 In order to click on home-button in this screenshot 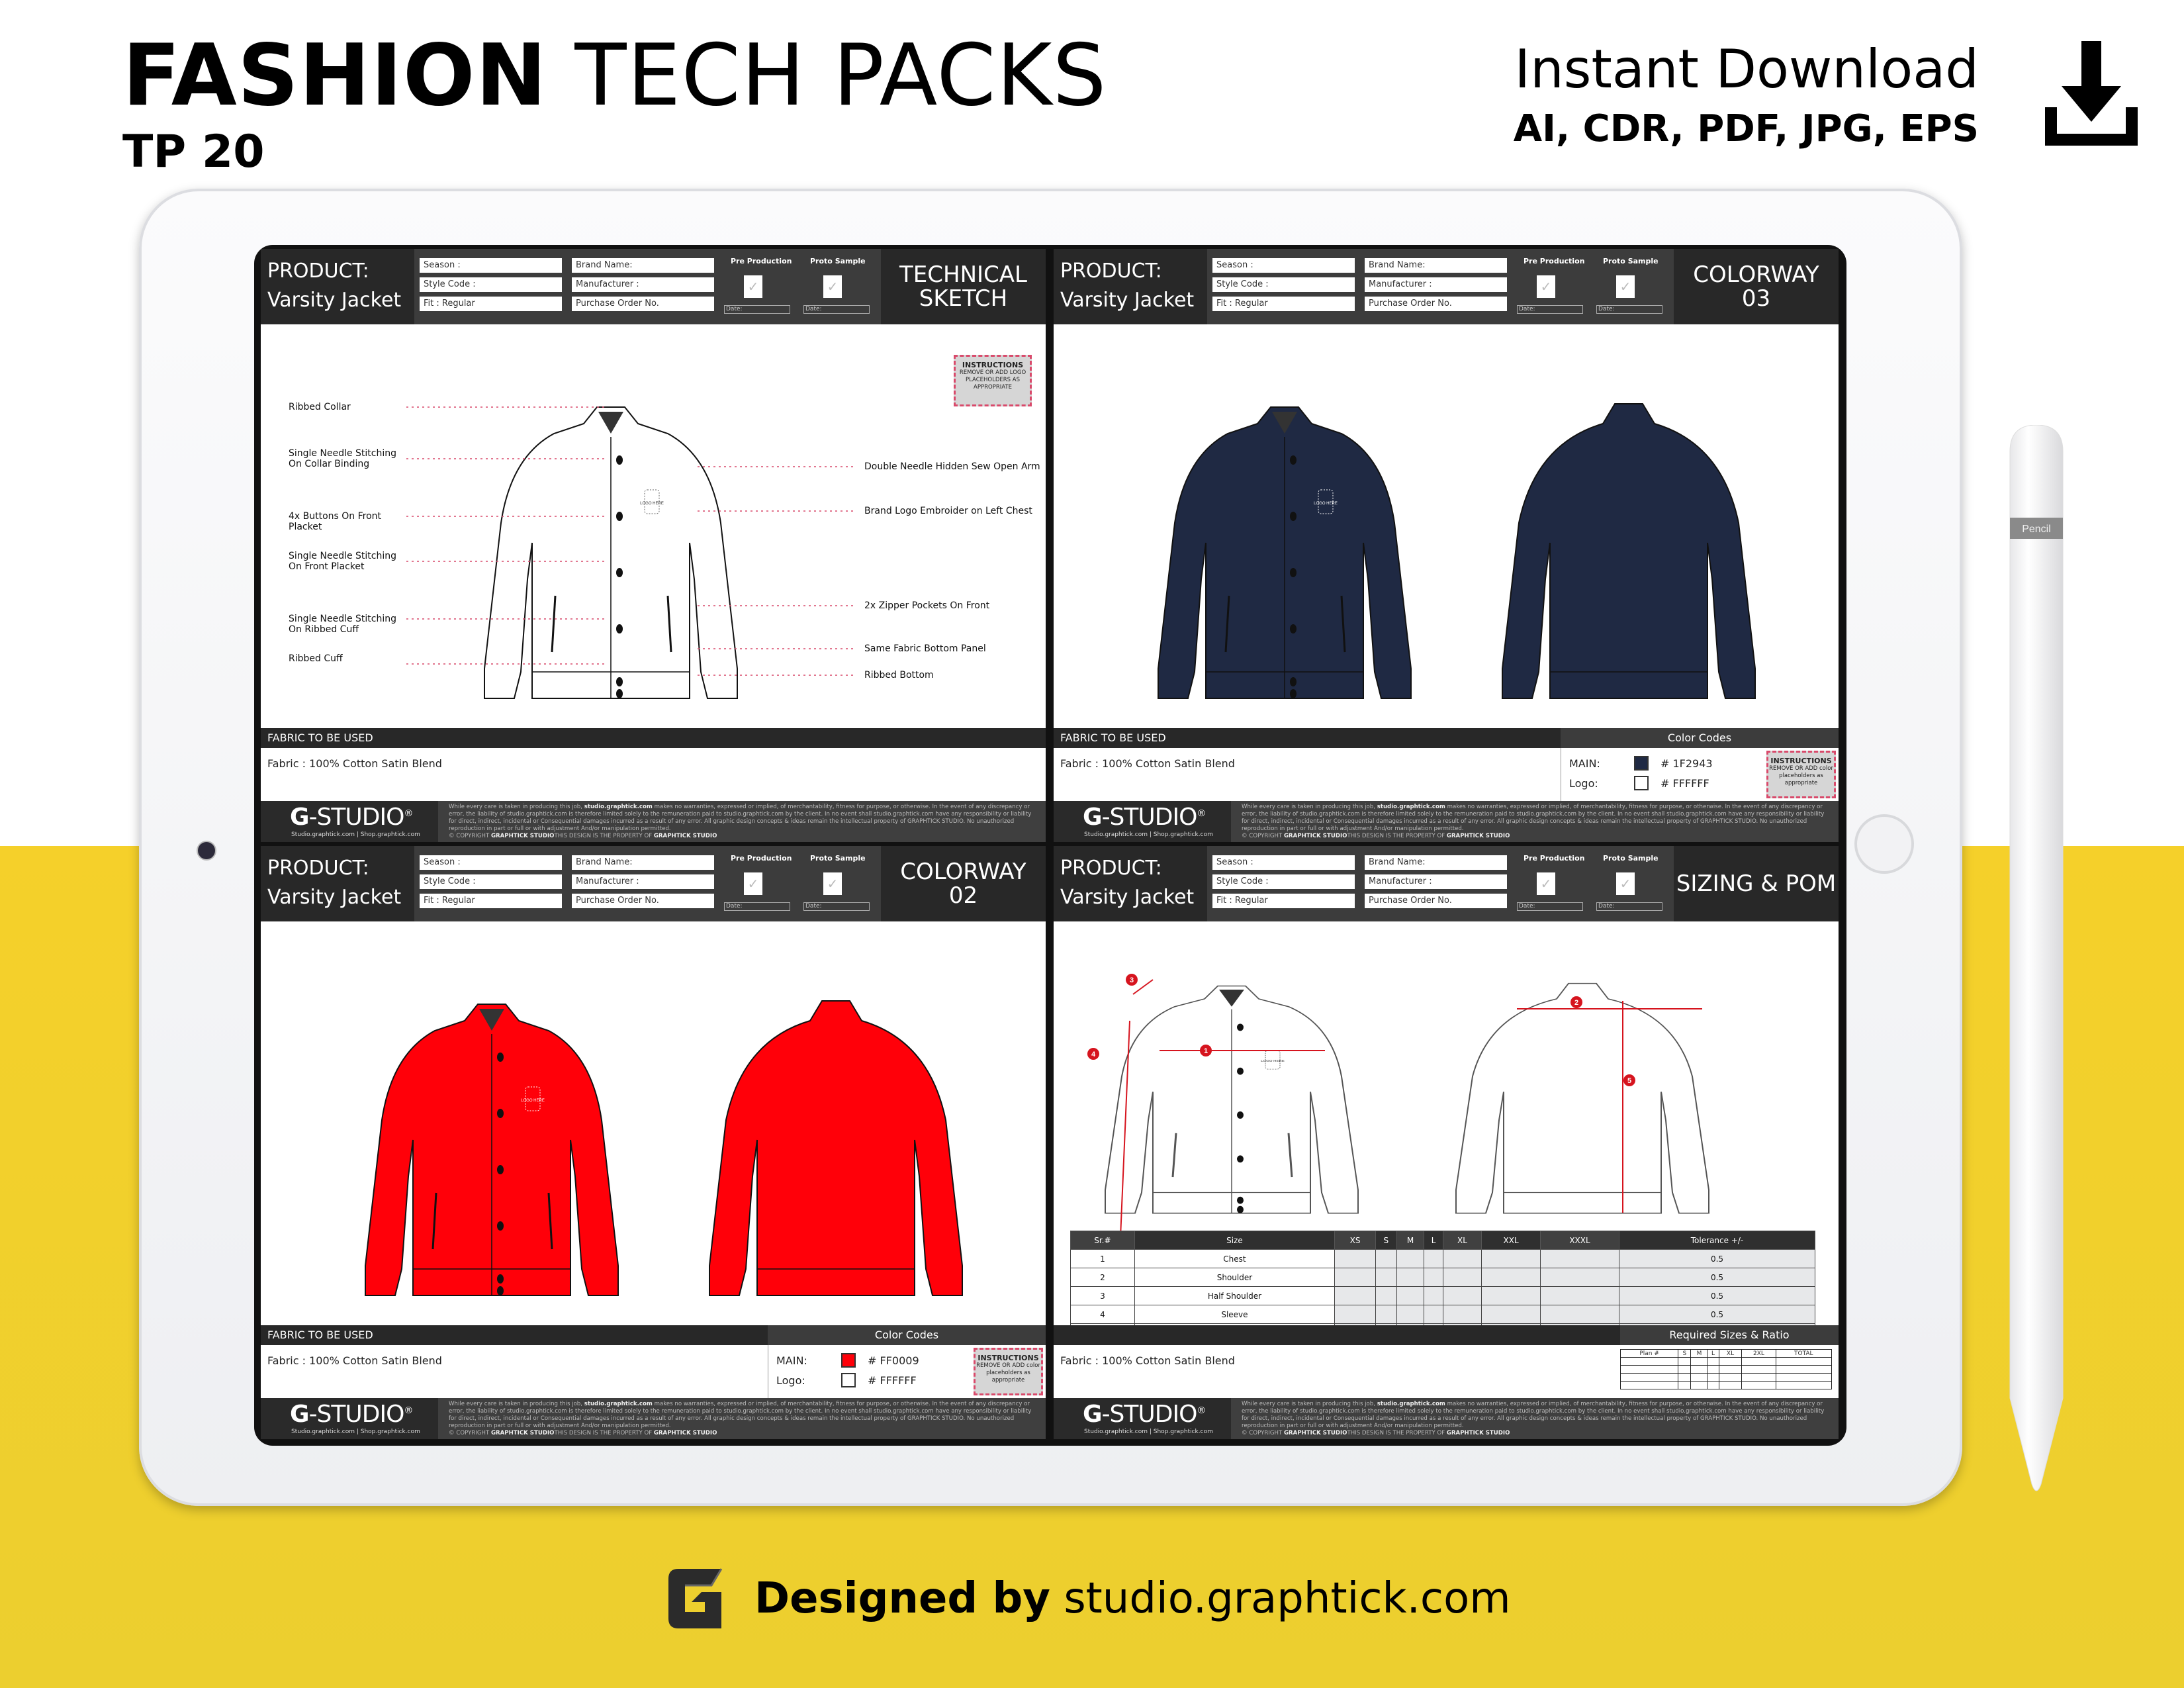, I will do `click(1884, 844)`.